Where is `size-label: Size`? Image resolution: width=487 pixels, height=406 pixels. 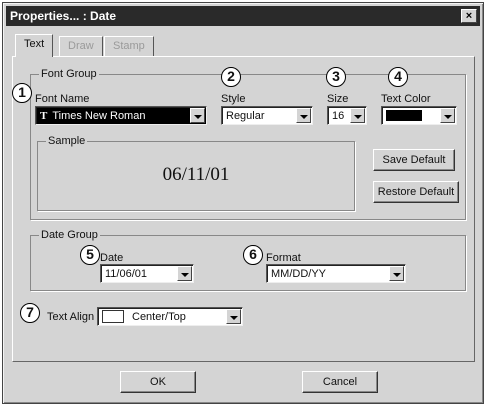
size-label: Size is located at coordinates (338, 99).